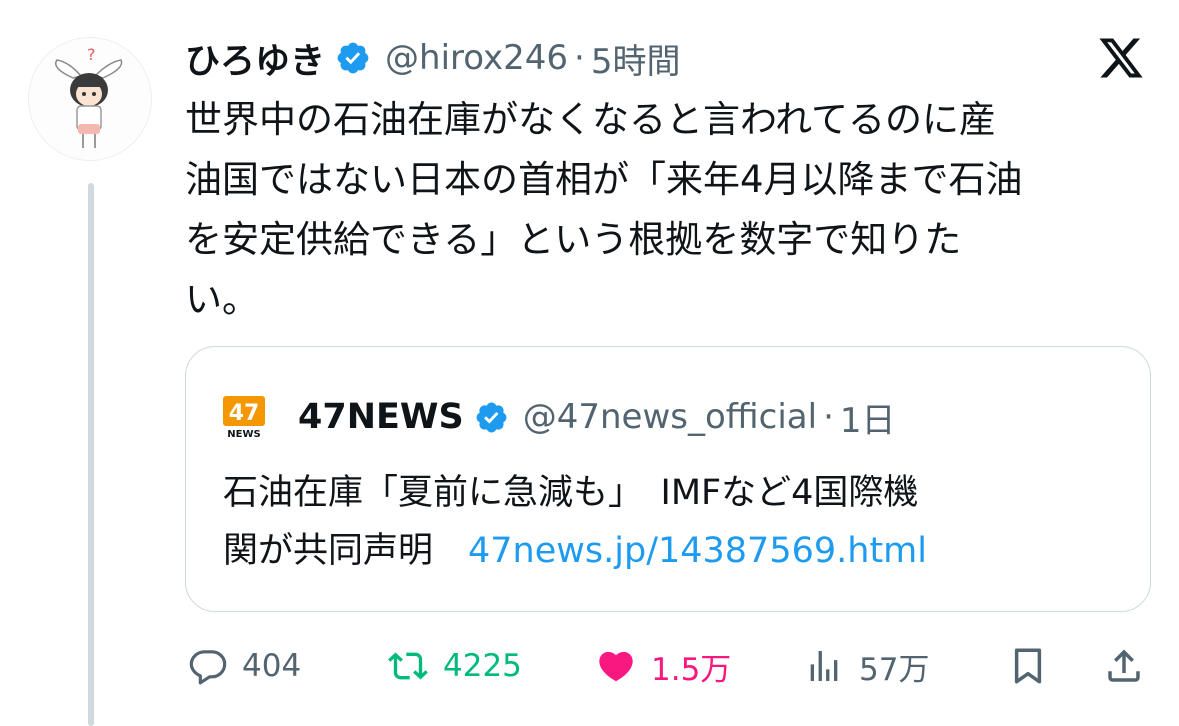 Image resolution: width=1179 pixels, height=726 pixels. I want to click on tweet-header: ひろゆき @hirox246 · 5時間, so click(432, 58).